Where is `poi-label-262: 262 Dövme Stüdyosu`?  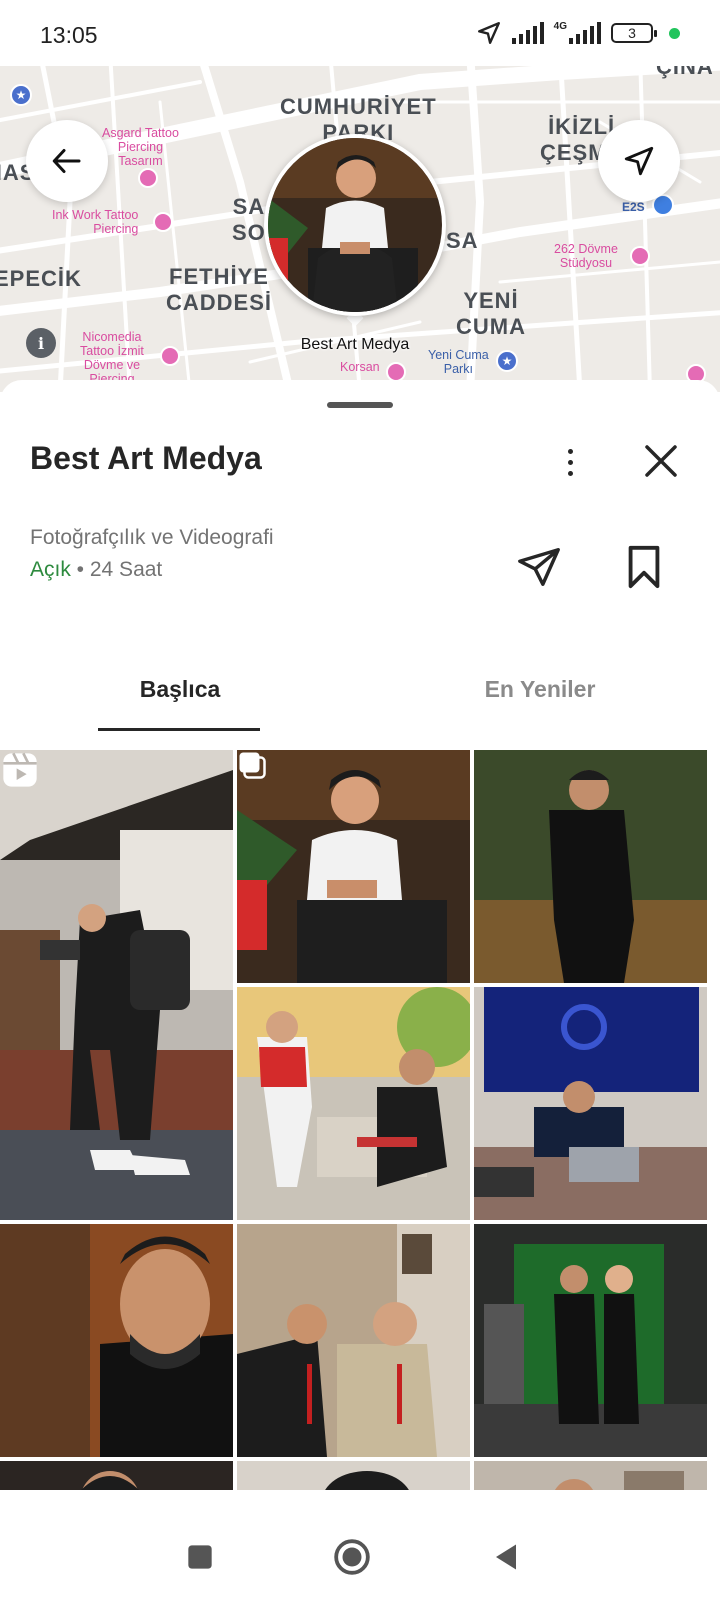
poi-label-262: 262 Dövme Stüdyosu is located at coordinates (586, 256).